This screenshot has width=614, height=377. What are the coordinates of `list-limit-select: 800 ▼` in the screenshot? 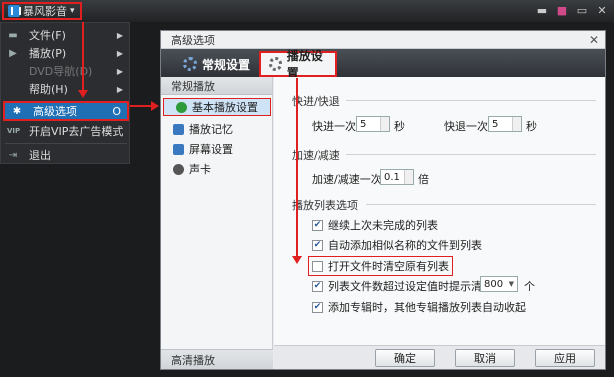 It's located at (499, 284).